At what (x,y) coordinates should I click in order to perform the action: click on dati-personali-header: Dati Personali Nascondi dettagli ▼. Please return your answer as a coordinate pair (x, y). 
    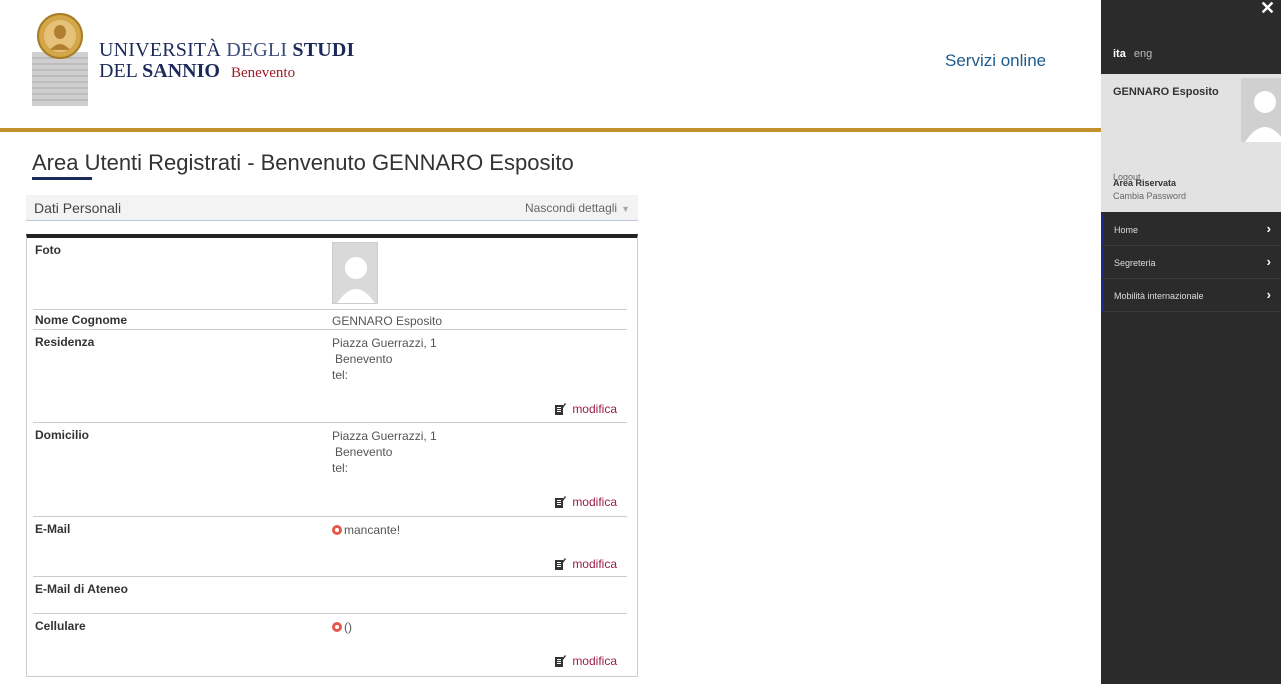
    Looking at the image, I should click on (332, 208).